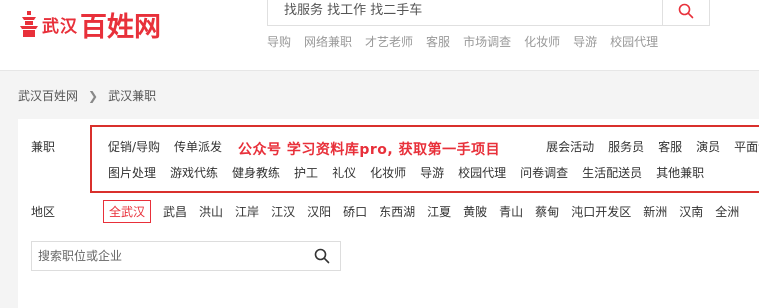  I want to click on area-item: 江汉, so click(283, 211).